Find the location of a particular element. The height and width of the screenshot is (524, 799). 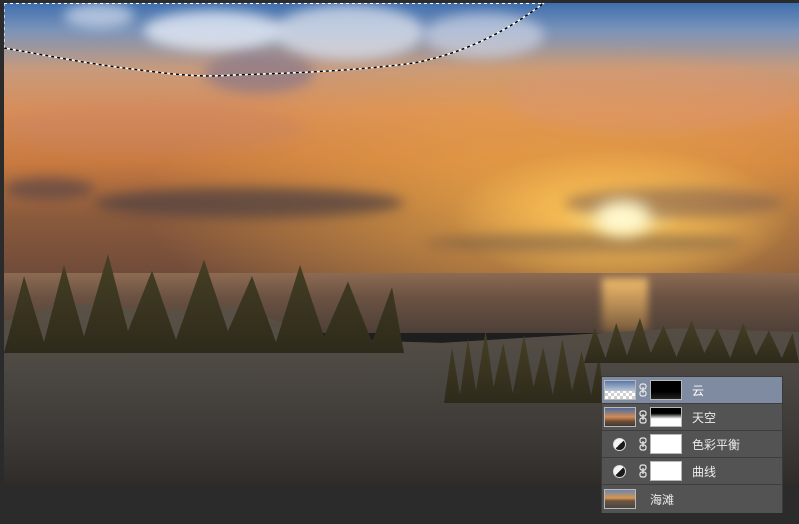

curves-icon is located at coordinates (619, 471).